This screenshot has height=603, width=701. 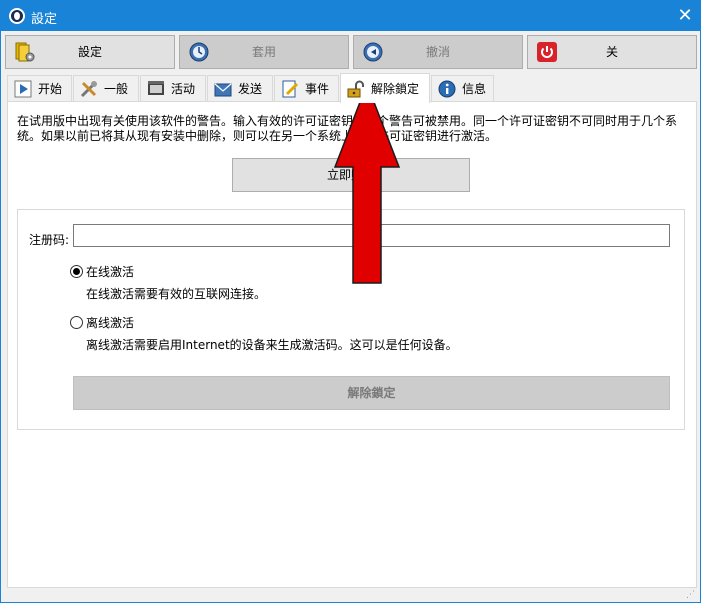 What do you see at coordinates (685, 16) in the screenshot?
I see `close-window-button: ✕` at bounding box center [685, 16].